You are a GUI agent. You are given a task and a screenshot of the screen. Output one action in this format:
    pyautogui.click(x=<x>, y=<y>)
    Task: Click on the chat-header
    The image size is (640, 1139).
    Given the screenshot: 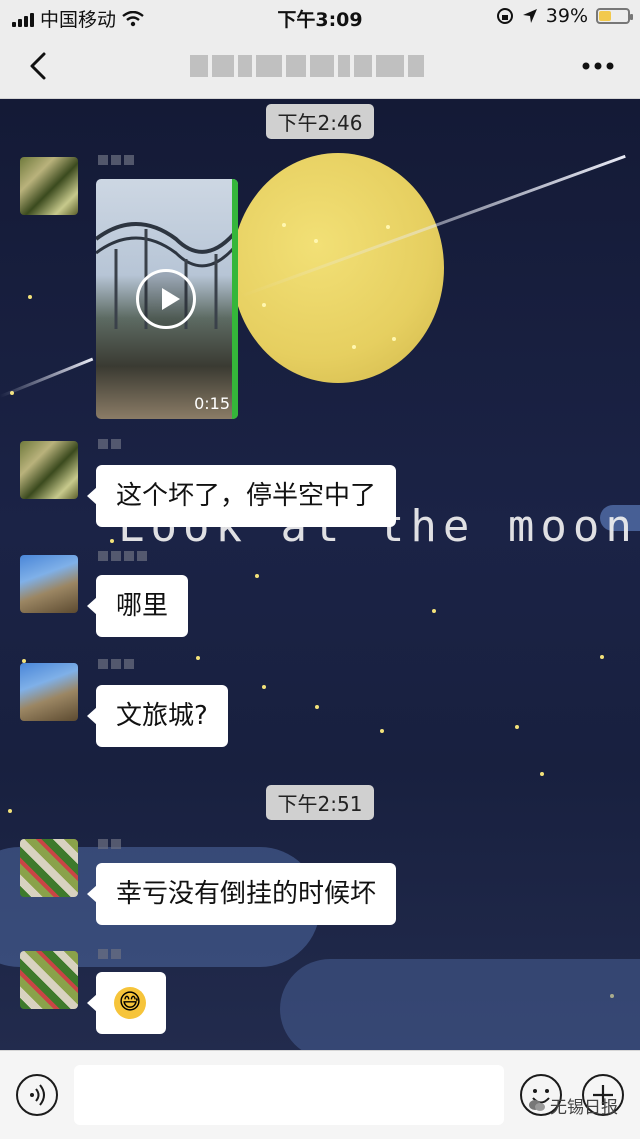 What is the action you would take?
    pyautogui.click(x=320, y=66)
    